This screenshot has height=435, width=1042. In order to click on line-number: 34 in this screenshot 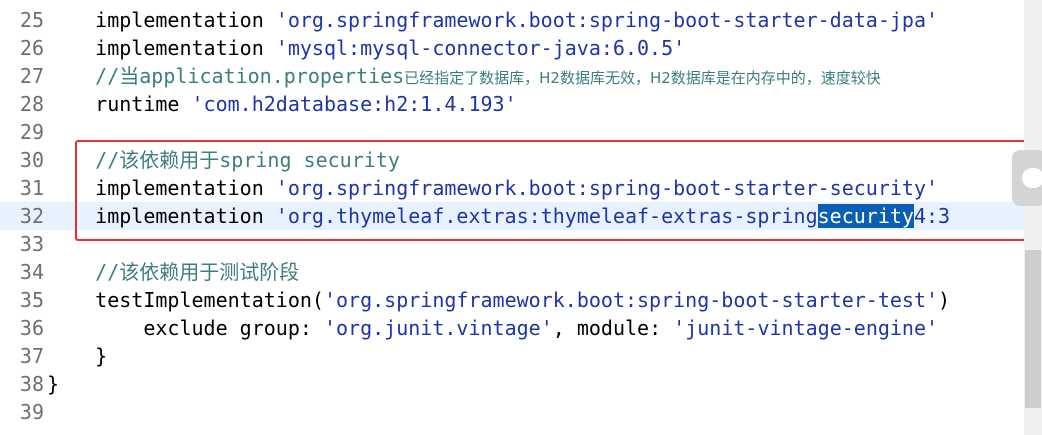, I will do `click(31, 272)`.